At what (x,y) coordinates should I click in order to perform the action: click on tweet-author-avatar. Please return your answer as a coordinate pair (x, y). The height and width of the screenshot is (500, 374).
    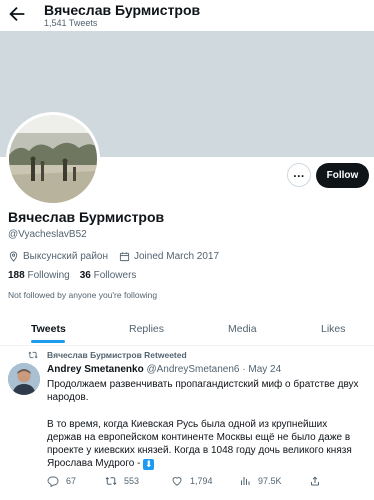
    Looking at the image, I should click on (24, 379).